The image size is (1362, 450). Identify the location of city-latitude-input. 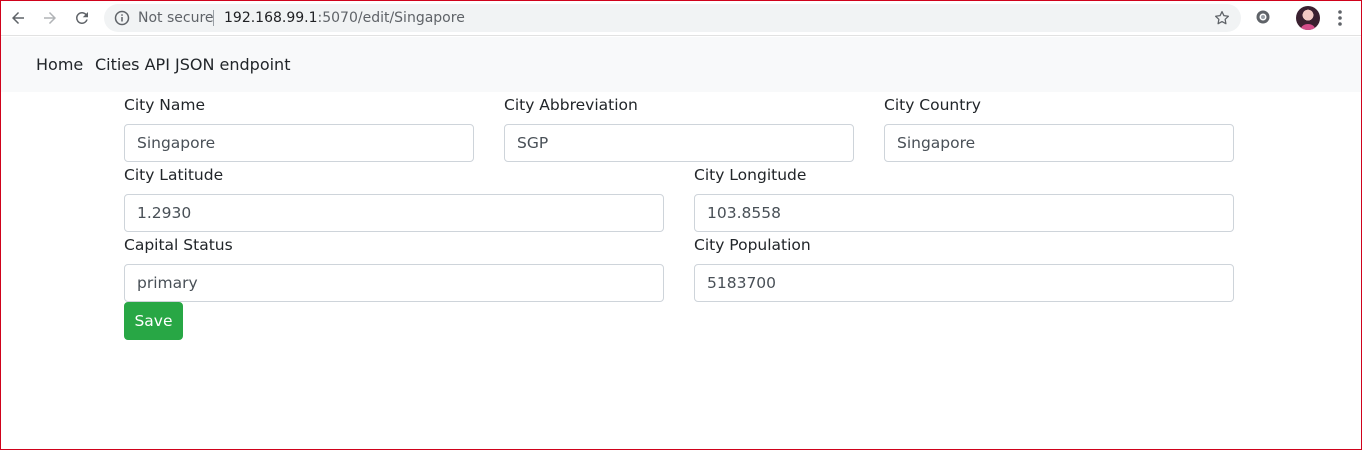
(394, 213).